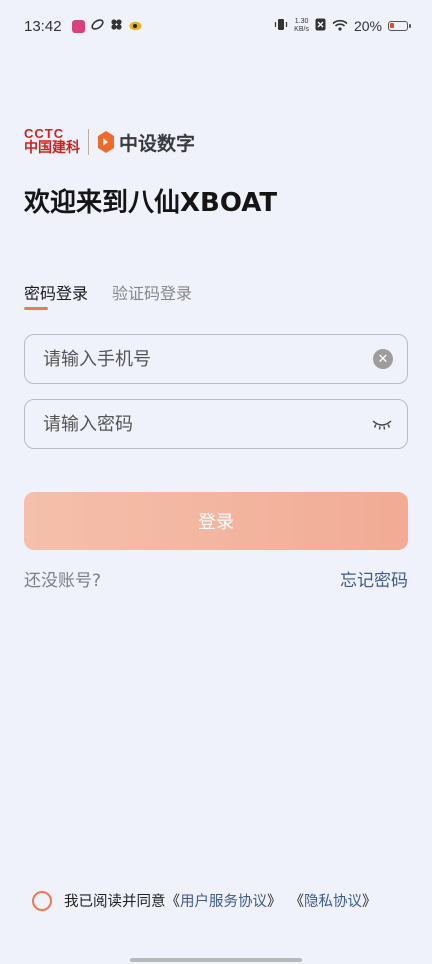 This screenshot has width=432, height=964. What do you see at coordinates (216, 26) in the screenshot?
I see `status-bar: 13:42 1.30 KB/s 20%` at bounding box center [216, 26].